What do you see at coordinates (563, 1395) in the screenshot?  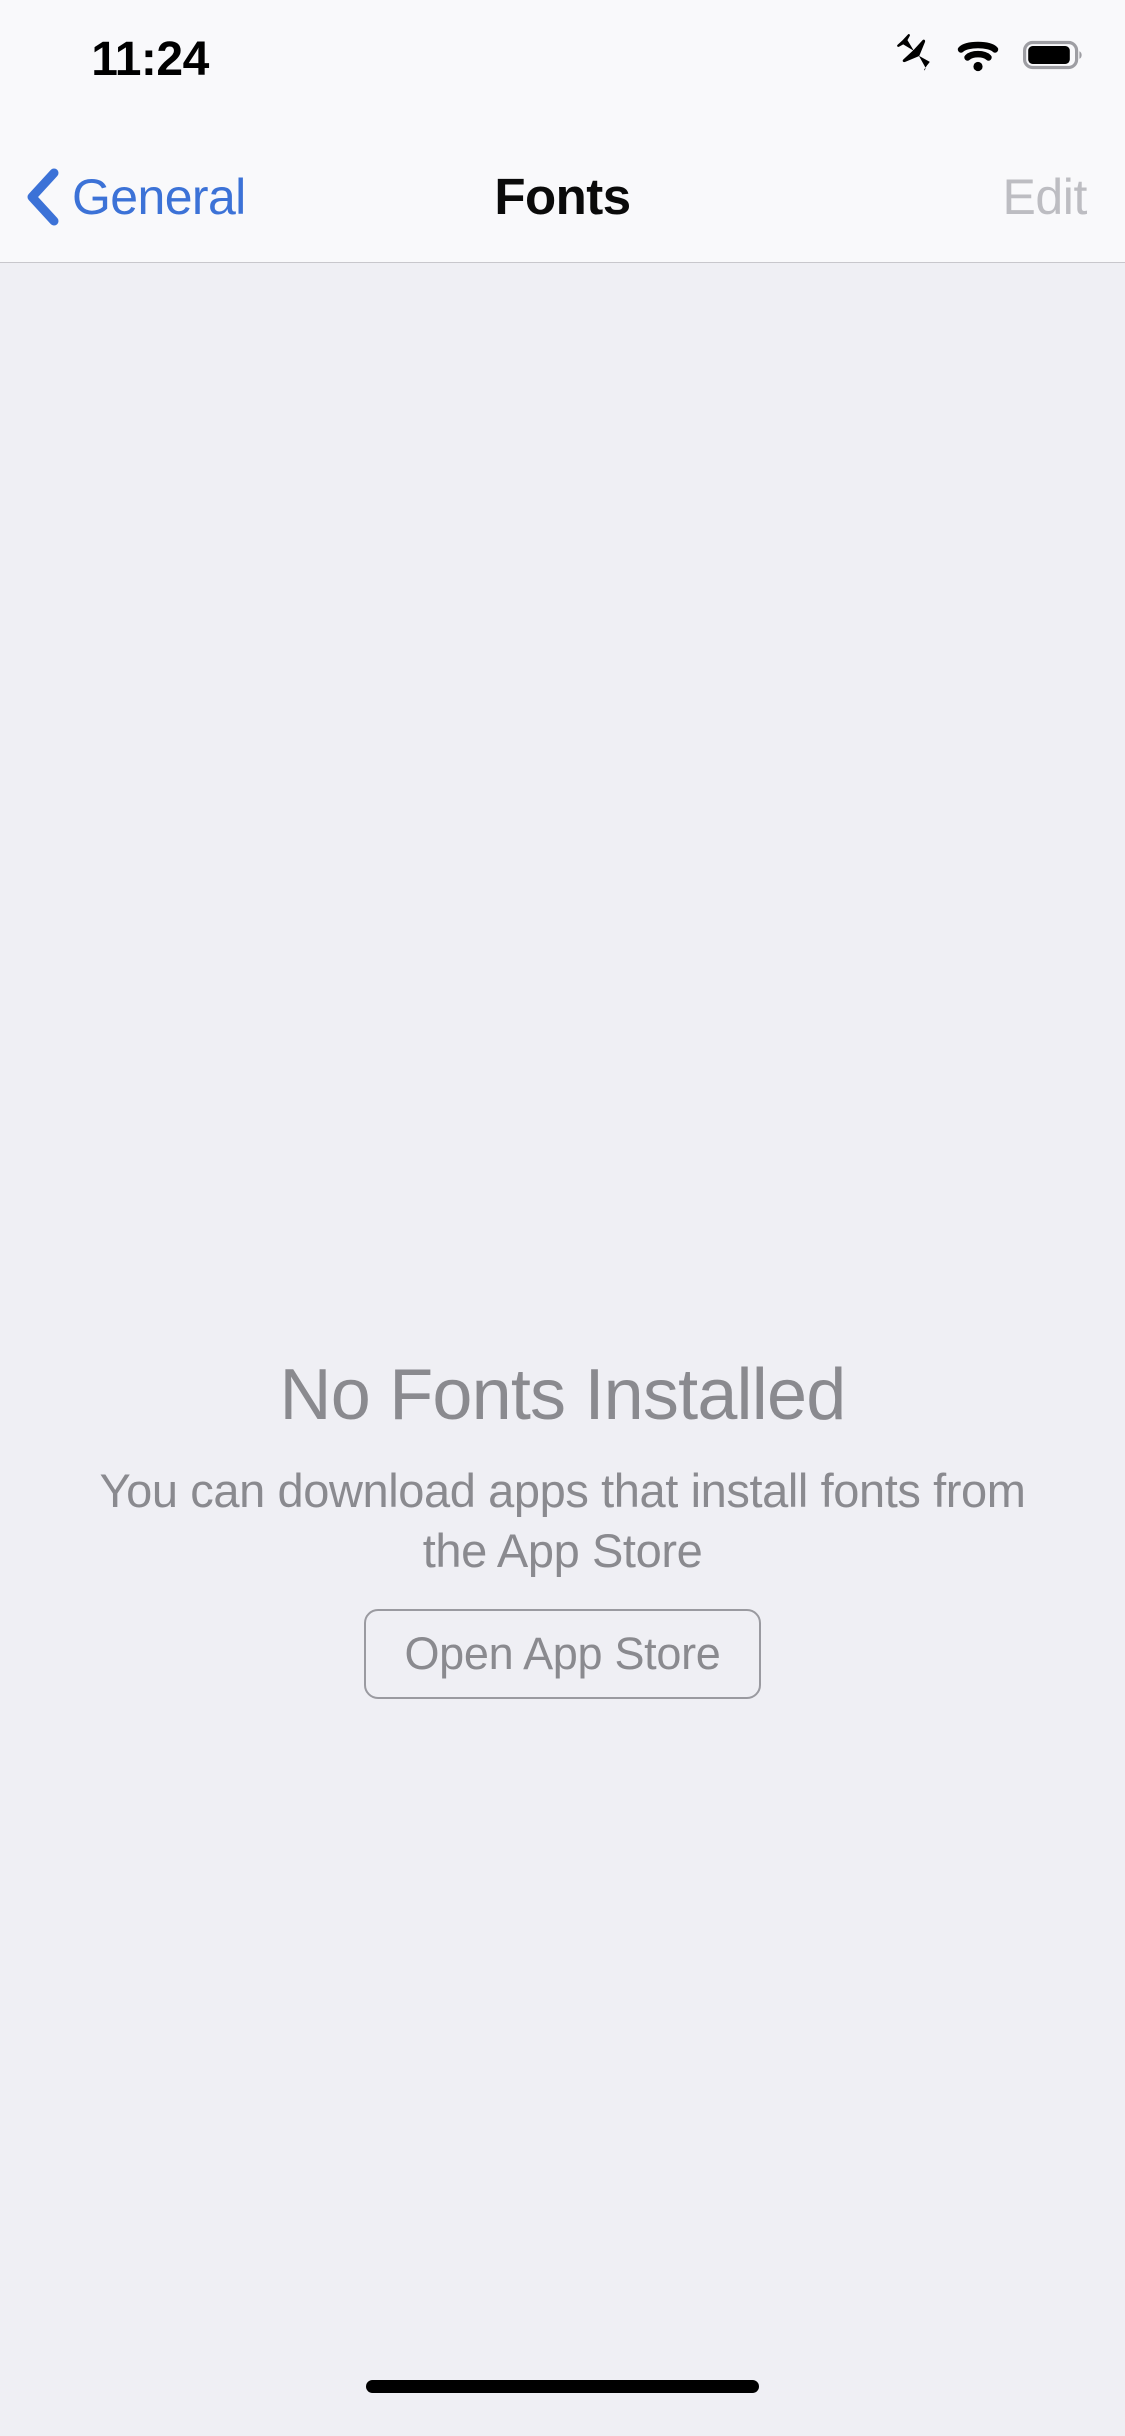 I see `empty-state-title: No Fonts Installed` at bounding box center [563, 1395].